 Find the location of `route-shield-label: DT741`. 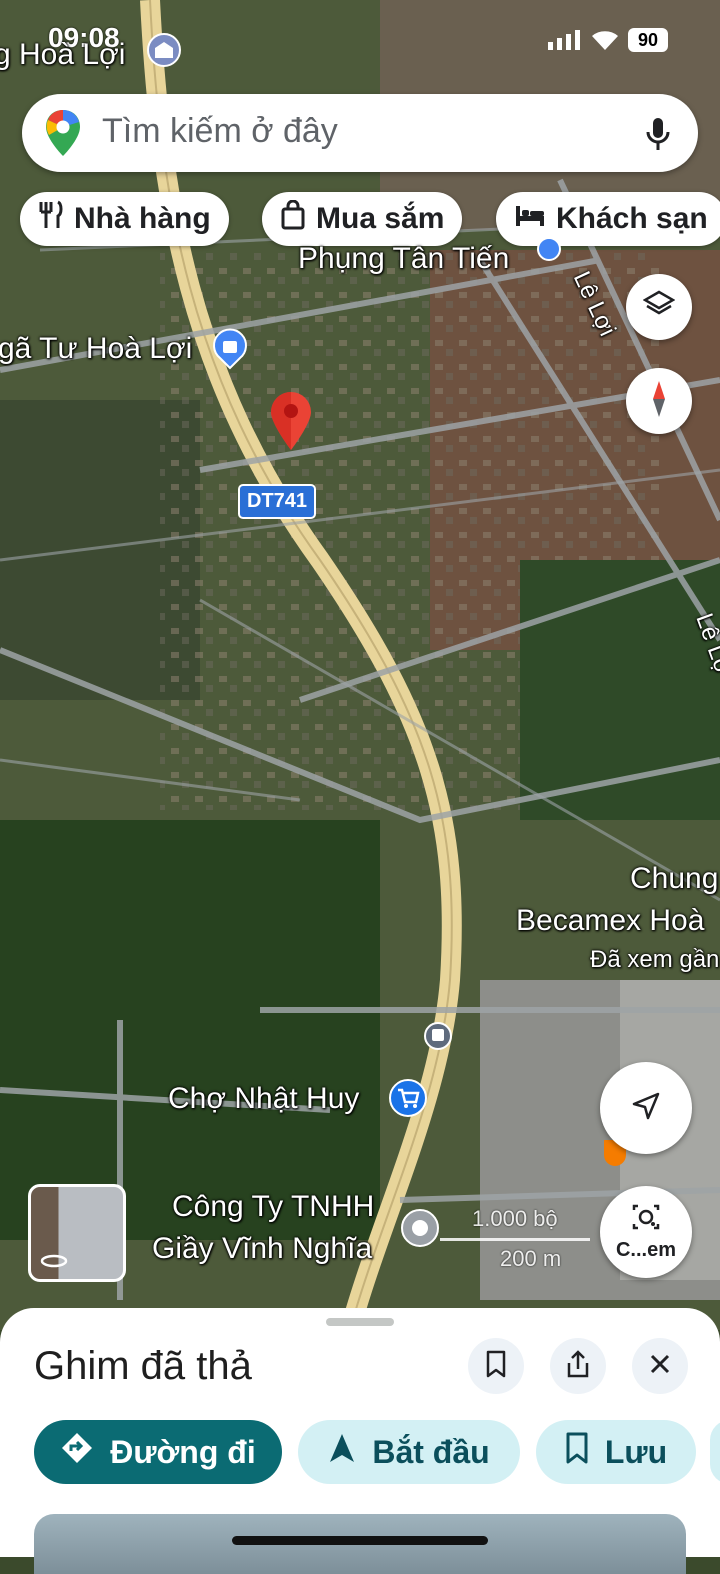

route-shield-label: DT741 is located at coordinates (277, 501).